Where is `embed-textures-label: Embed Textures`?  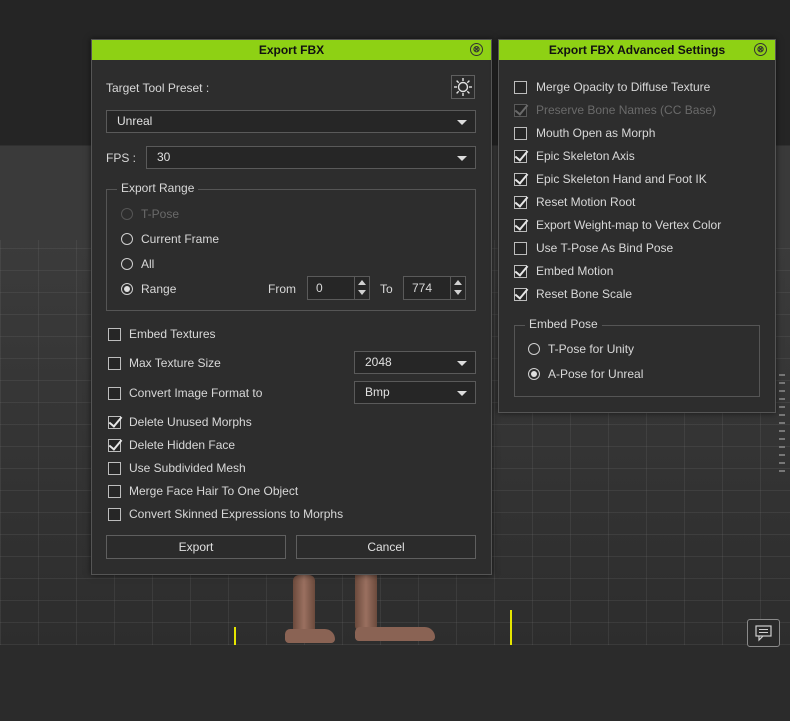 embed-textures-label: Embed Textures is located at coordinates (172, 334).